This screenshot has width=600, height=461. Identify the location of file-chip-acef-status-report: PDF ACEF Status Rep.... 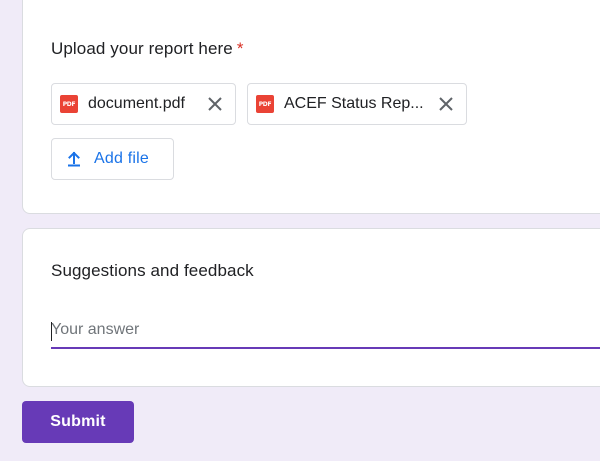
(357, 104).